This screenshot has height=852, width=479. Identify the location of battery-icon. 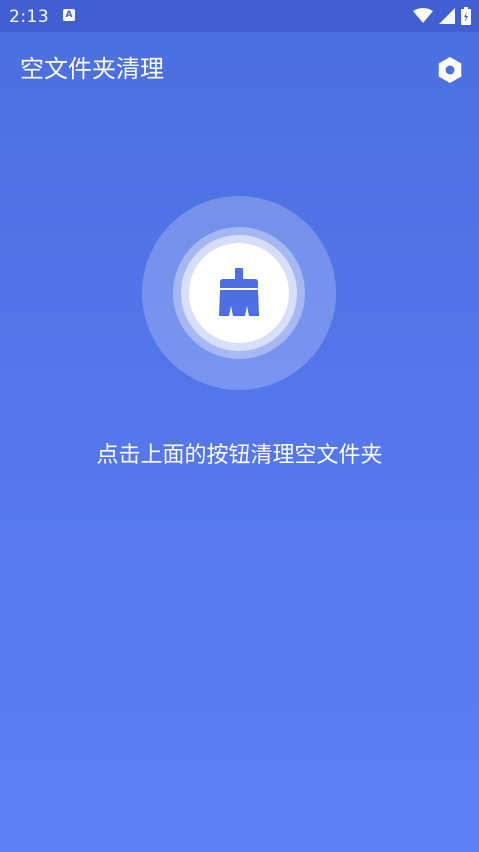
(466, 16).